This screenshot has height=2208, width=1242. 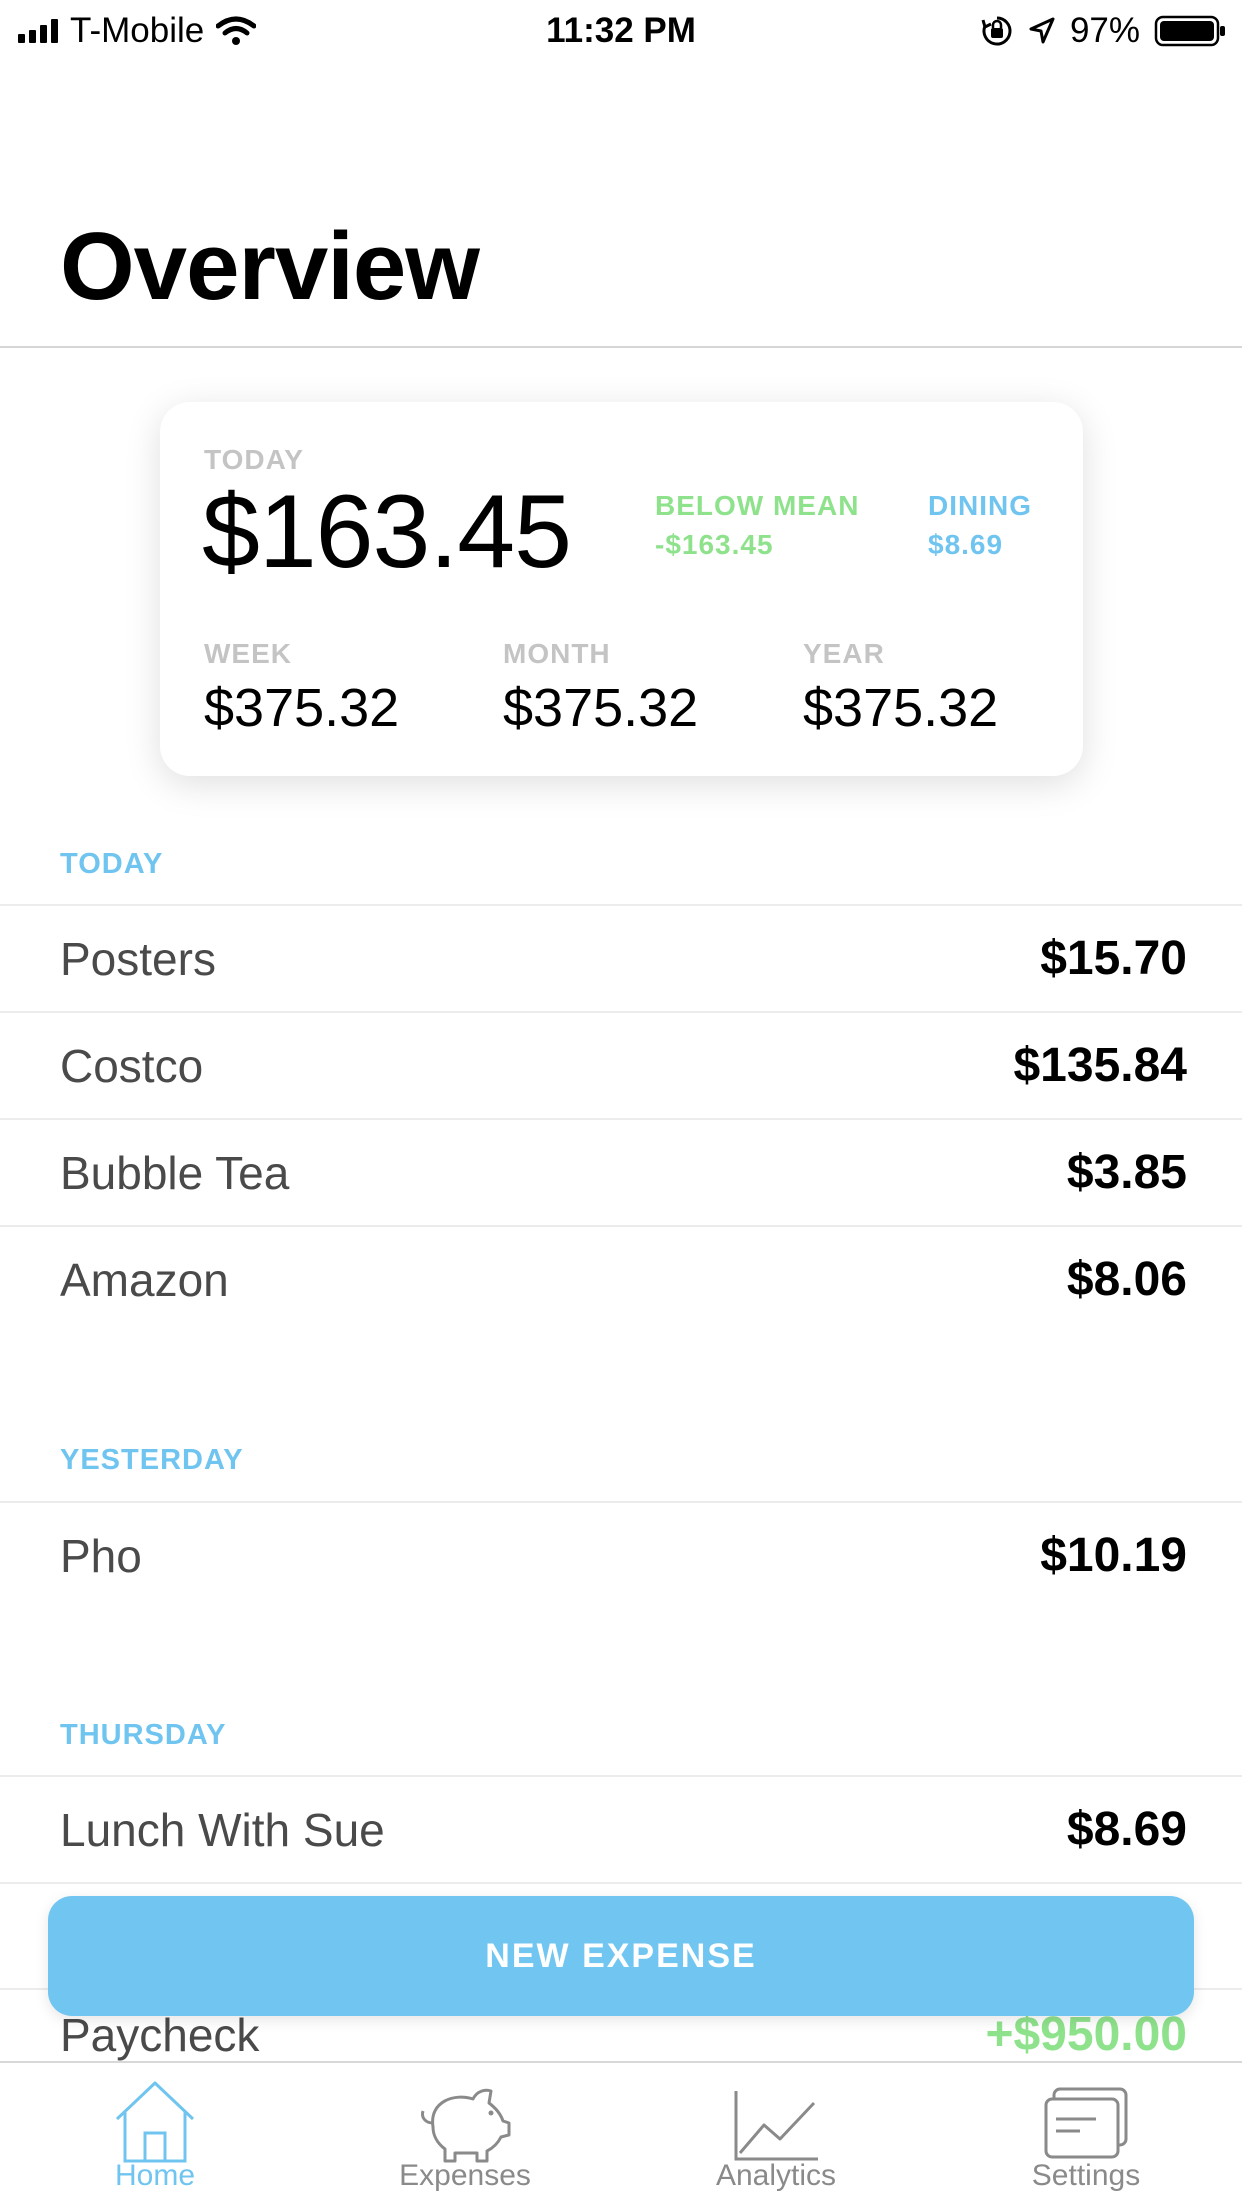 What do you see at coordinates (621, 959) in the screenshot?
I see `expense-row: Posters $15.70` at bounding box center [621, 959].